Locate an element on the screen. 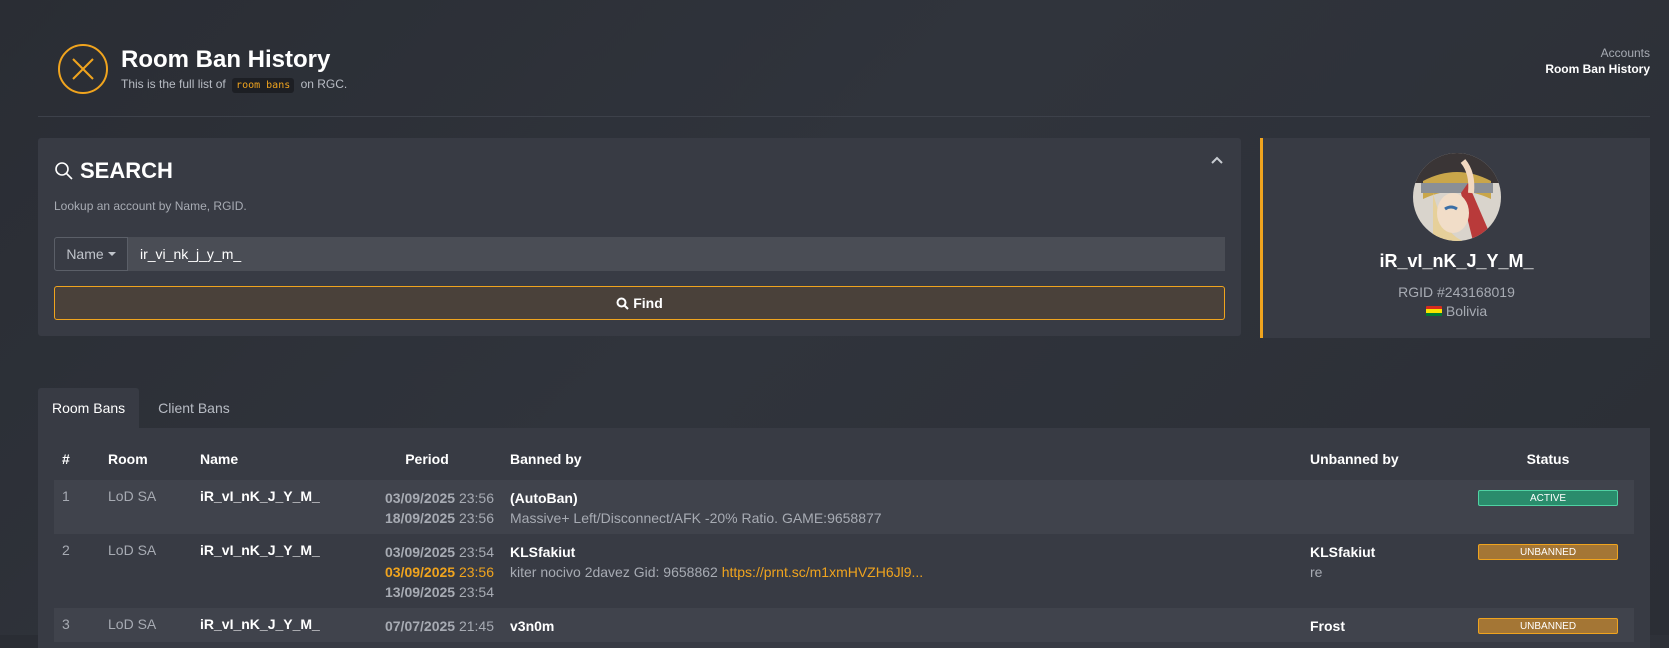 The height and width of the screenshot is (648, 1669). search-input-group: Name is located at coordinates (639, 254).